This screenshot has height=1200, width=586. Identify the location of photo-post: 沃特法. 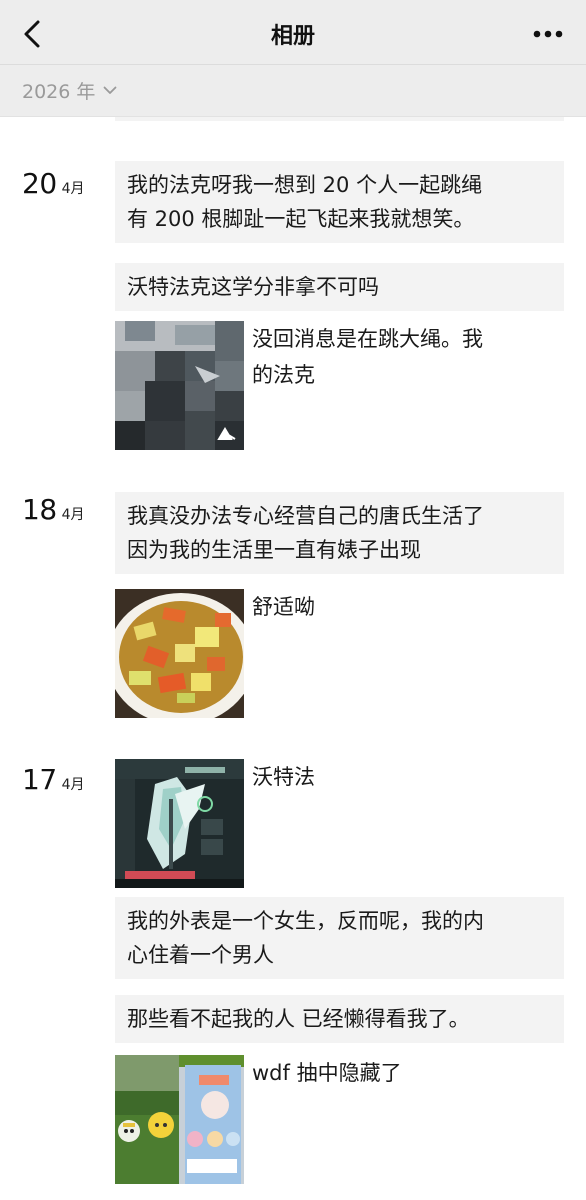
(339, 824).